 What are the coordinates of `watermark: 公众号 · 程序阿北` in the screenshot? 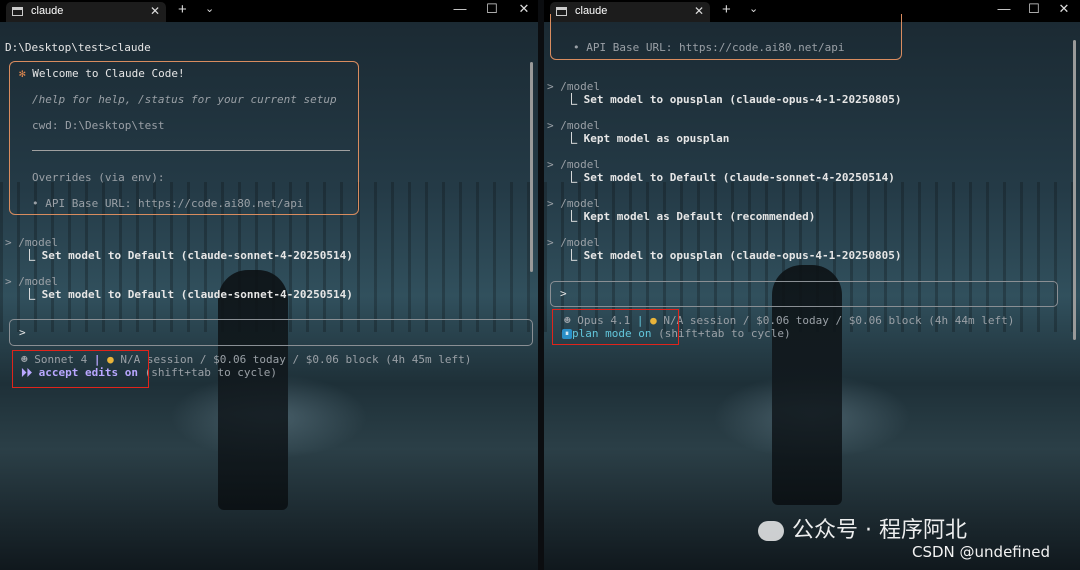 It's located at (862, 528).